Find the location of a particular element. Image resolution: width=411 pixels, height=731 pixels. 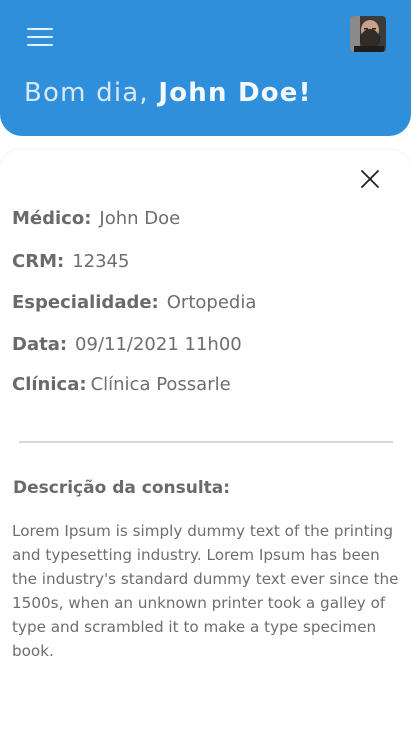

hamburger-menu-icon is located at coordinates (40, 38).